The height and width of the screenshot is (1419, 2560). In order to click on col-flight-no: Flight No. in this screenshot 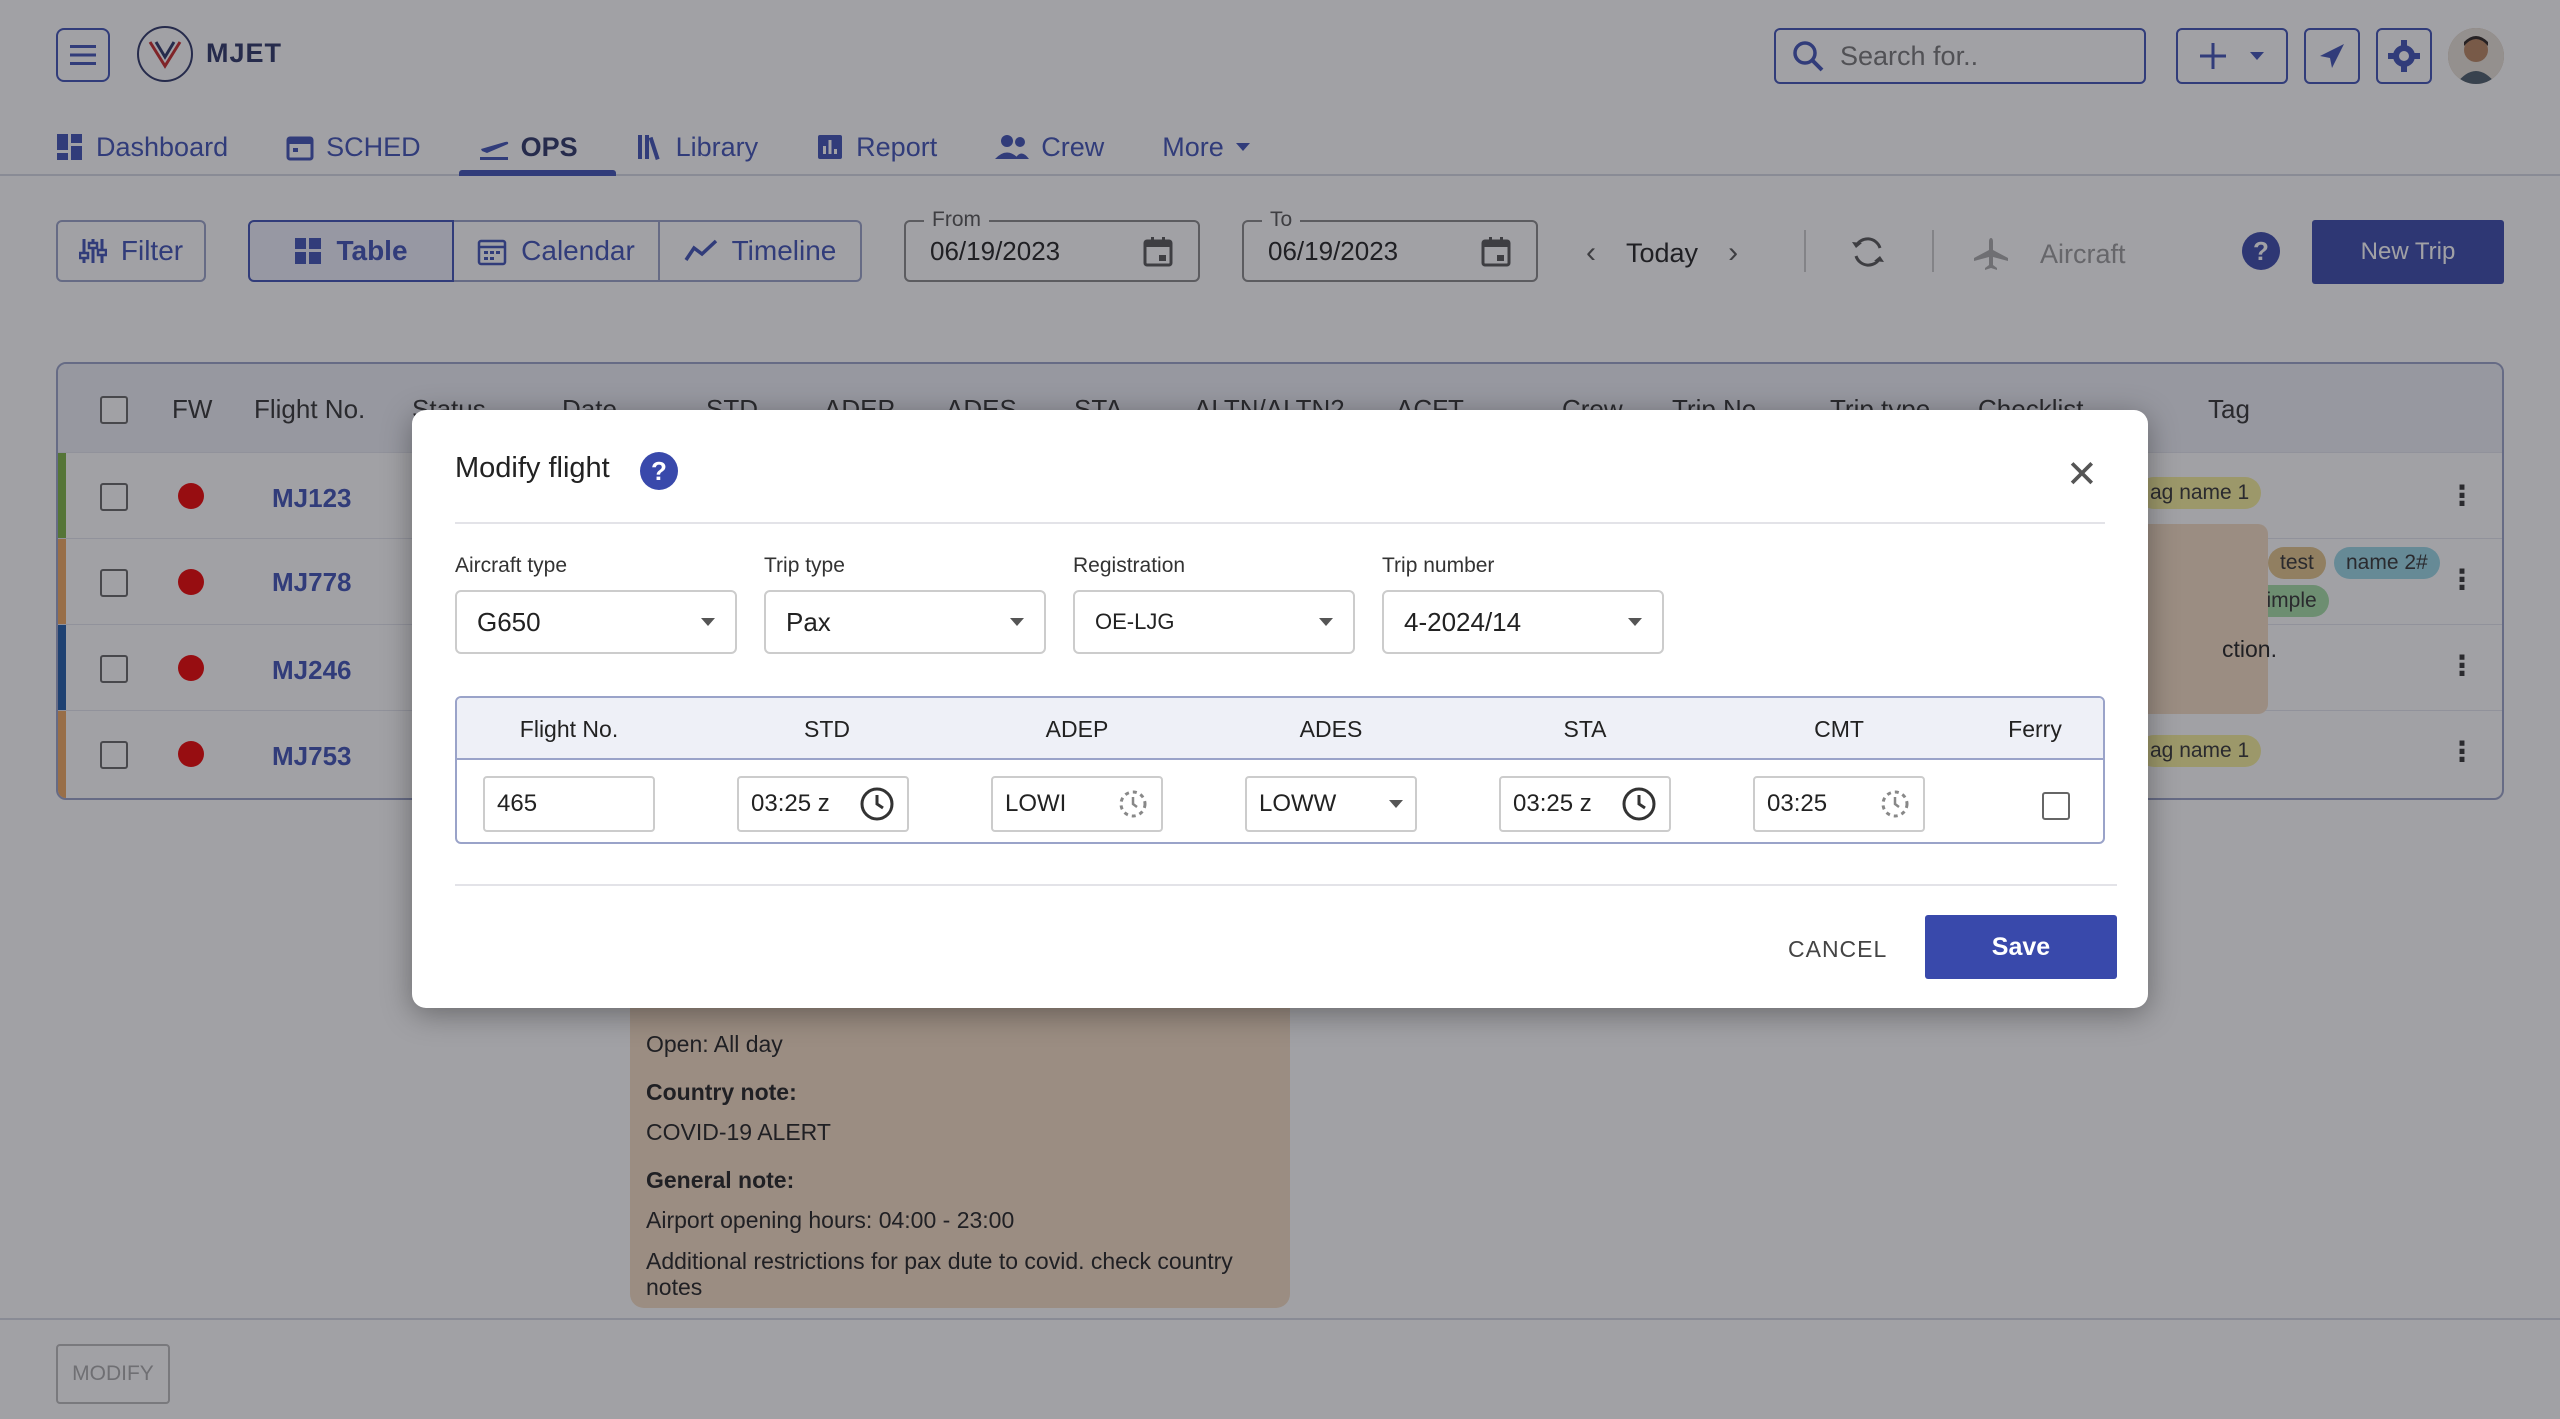, I will do `click(569, 729)`.